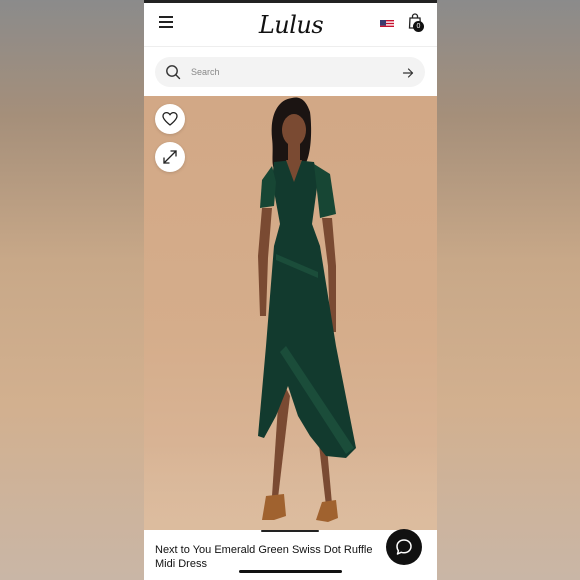 The width and height of the screenshot is (580, 580). Describe the element at coordinates (290, 531) in the screenshot. I see `image-carousel-indicator` at that location.